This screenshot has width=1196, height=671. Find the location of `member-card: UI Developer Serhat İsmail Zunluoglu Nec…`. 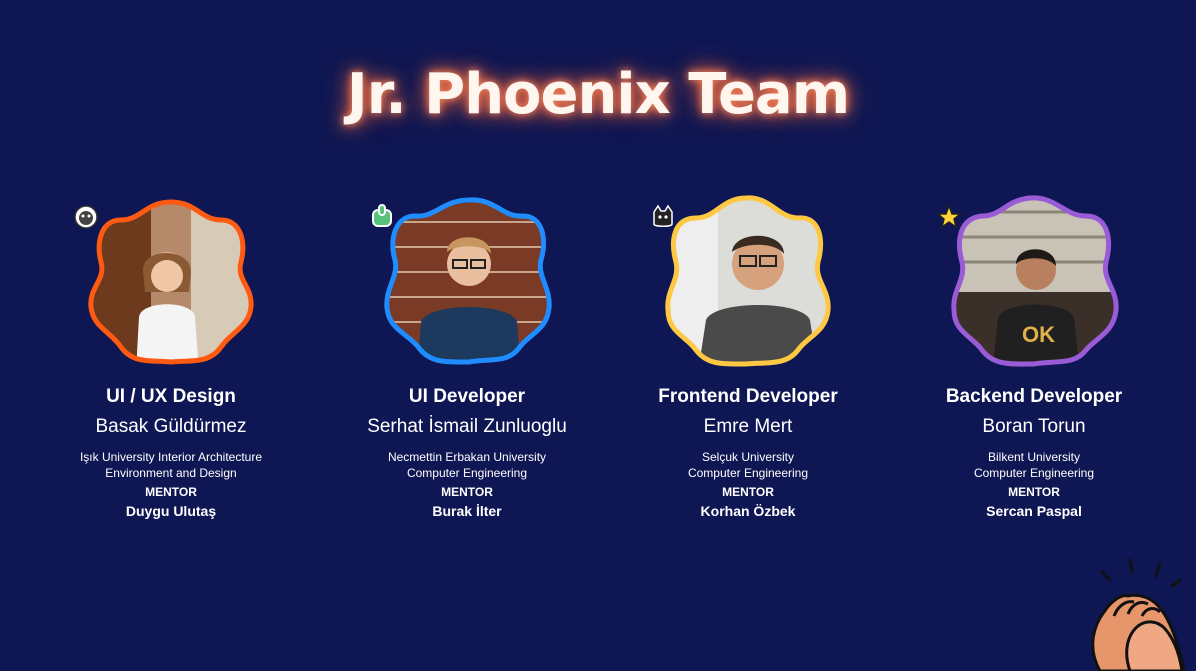

member-card: UI Developer Serhat İsmail Zunluoglu Nec… is located at coordinates (467, 356).